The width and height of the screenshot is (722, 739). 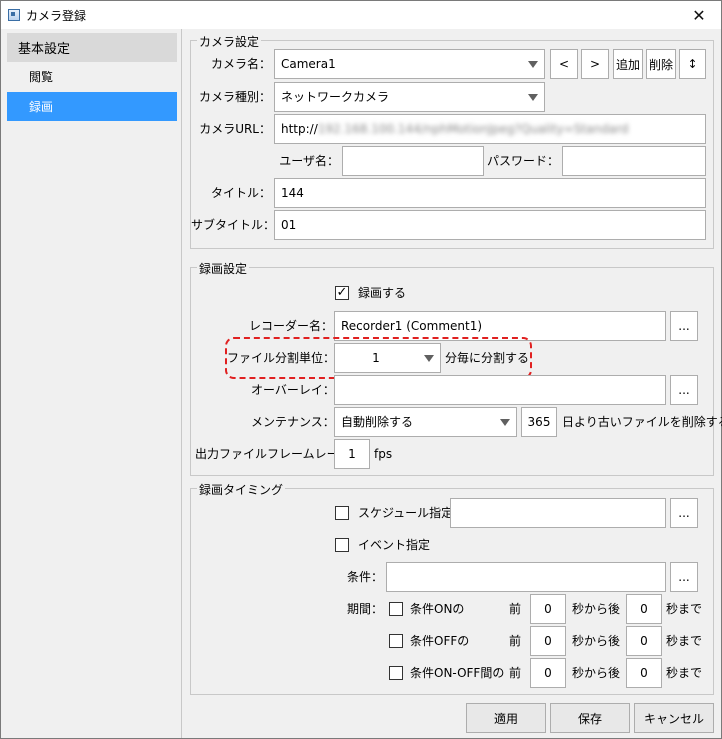 What do you see at coordinates (558, 513) in the screenshot?
I see `schedule-input` at bounding box center [558, 513].